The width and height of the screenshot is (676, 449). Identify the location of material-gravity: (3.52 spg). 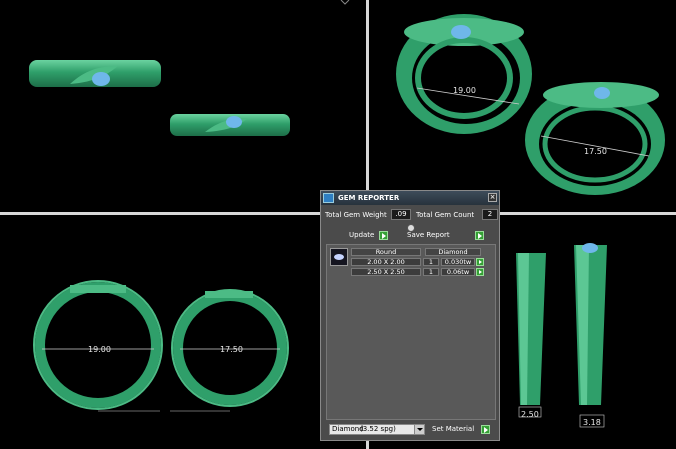
(378, 429).